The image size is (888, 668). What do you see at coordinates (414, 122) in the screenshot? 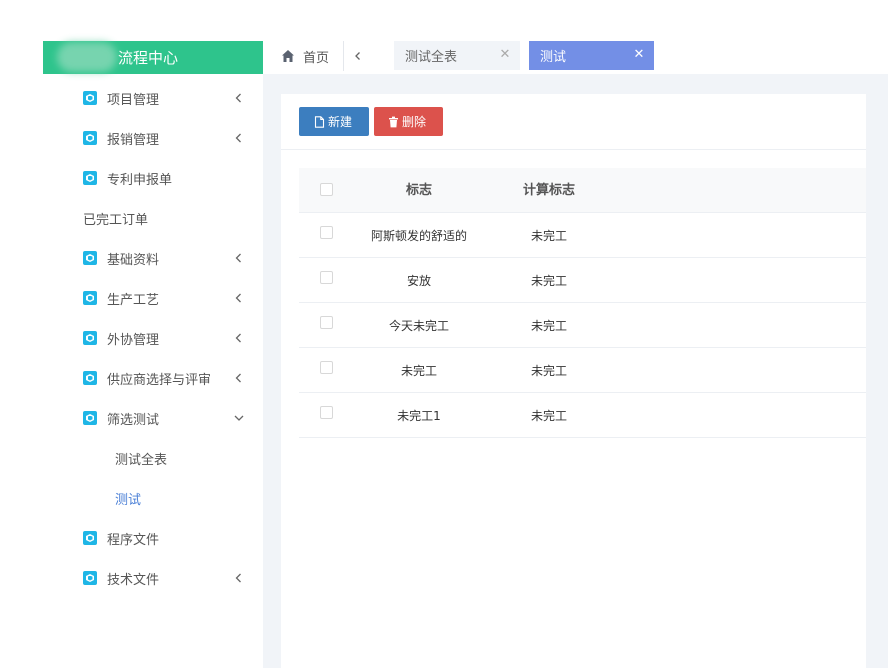
I see `delete-button-label: 删除` at bounding box center [414, 122].